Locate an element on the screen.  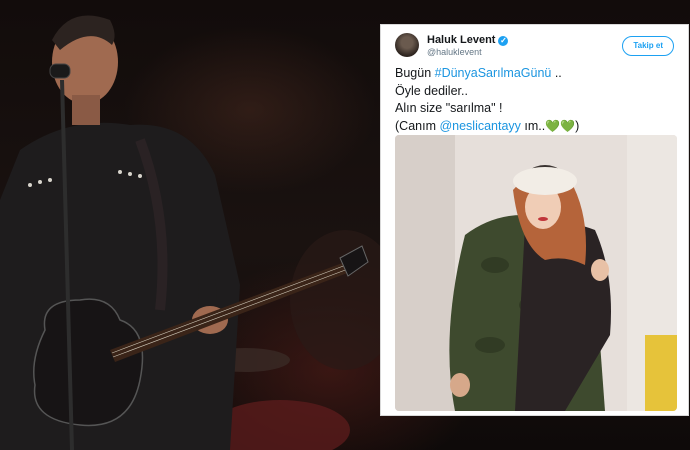
tweet-line-4: (Canım @neslicantayy ım..💚💚) is located at coordinates (536, 127).